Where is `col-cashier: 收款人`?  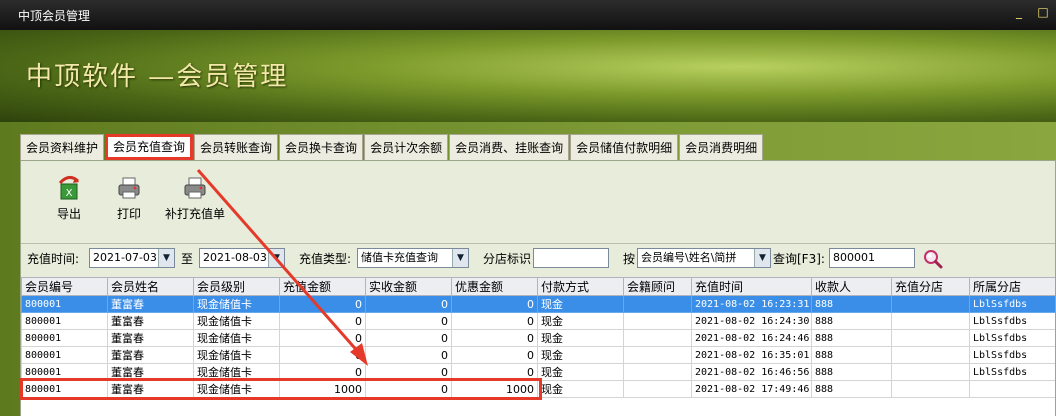
col-cashier: 收款人 is located at coordinates (851, 286).